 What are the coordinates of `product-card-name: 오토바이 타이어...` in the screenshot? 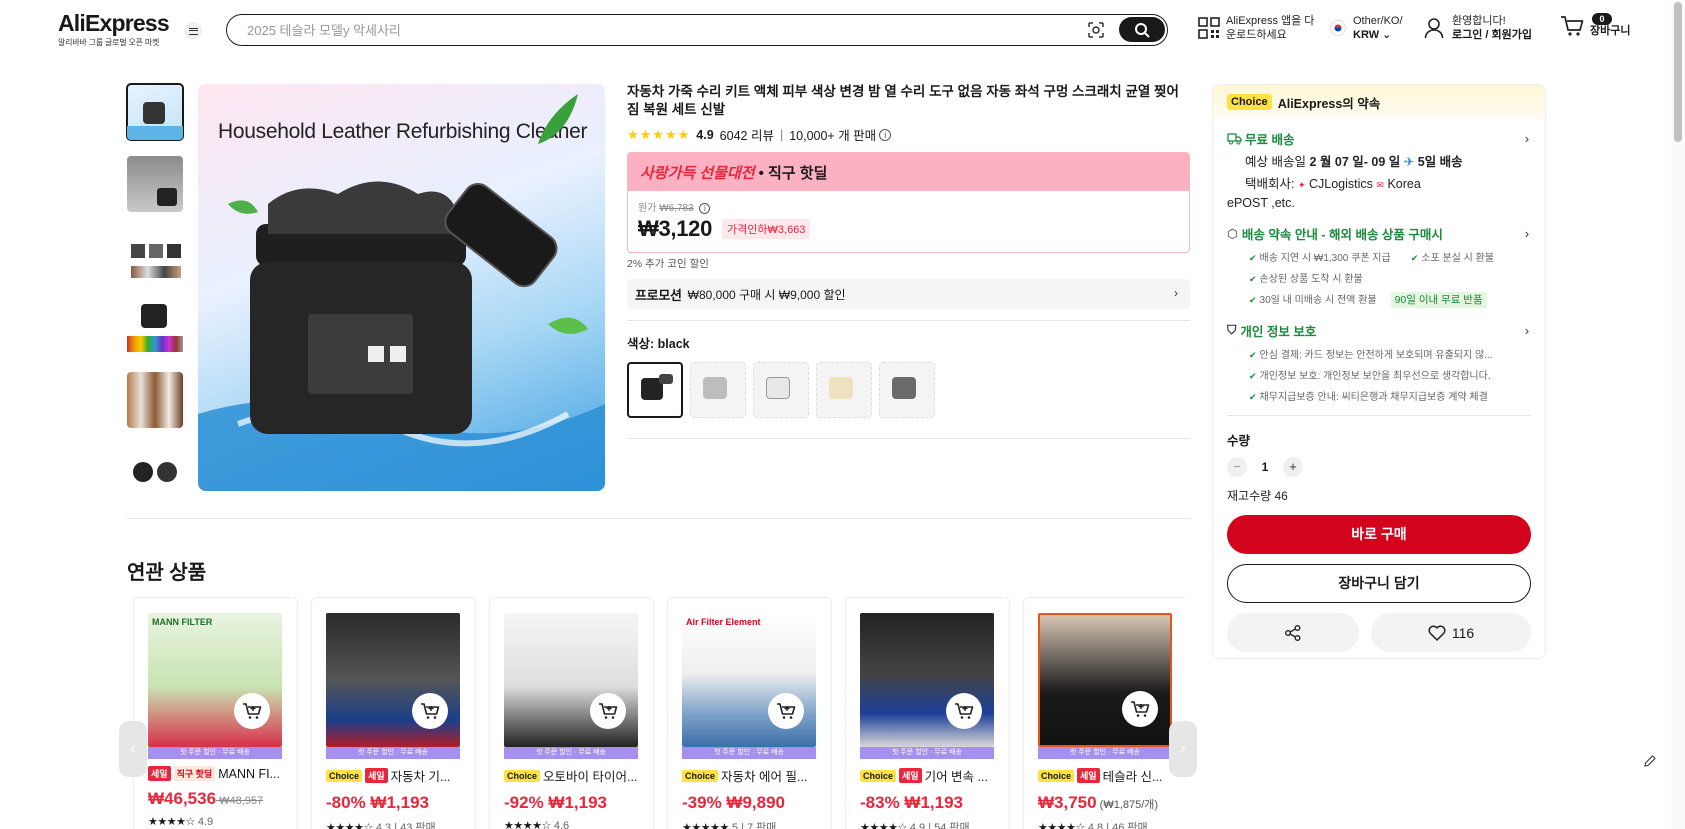 It's located at (590, 775).